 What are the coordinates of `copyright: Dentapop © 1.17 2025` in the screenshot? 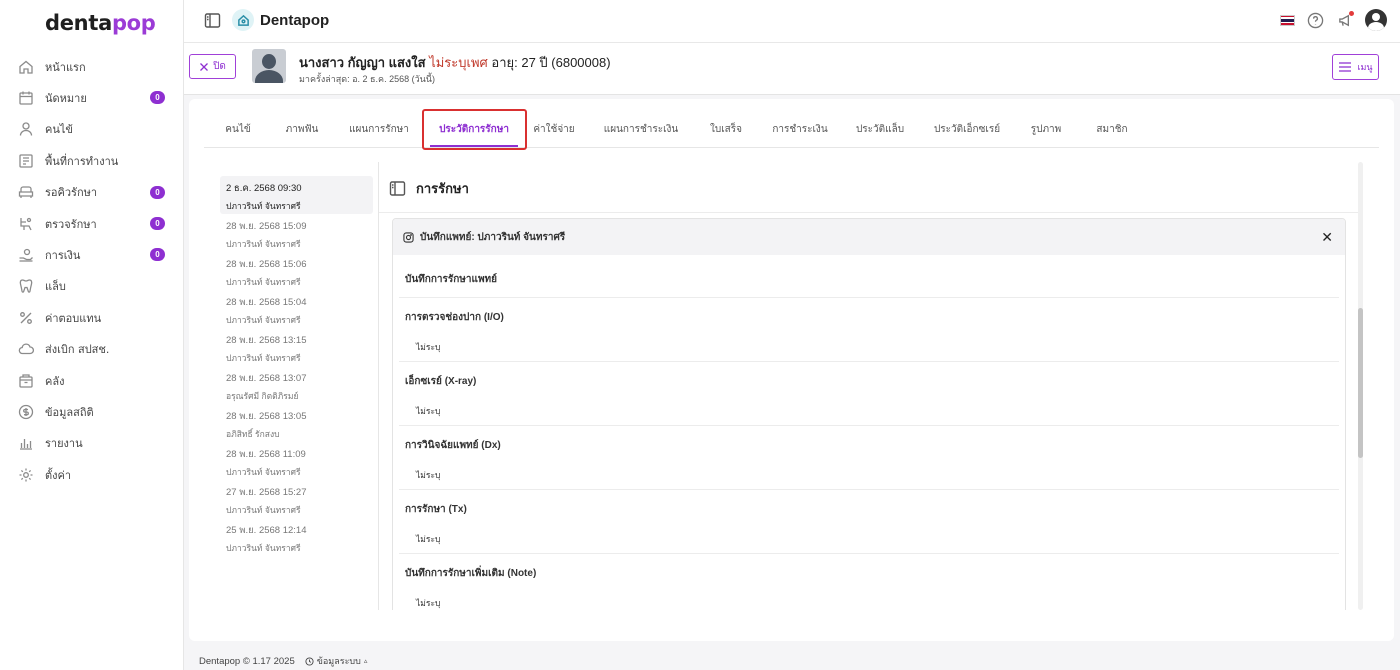 It's located at (247, 661).